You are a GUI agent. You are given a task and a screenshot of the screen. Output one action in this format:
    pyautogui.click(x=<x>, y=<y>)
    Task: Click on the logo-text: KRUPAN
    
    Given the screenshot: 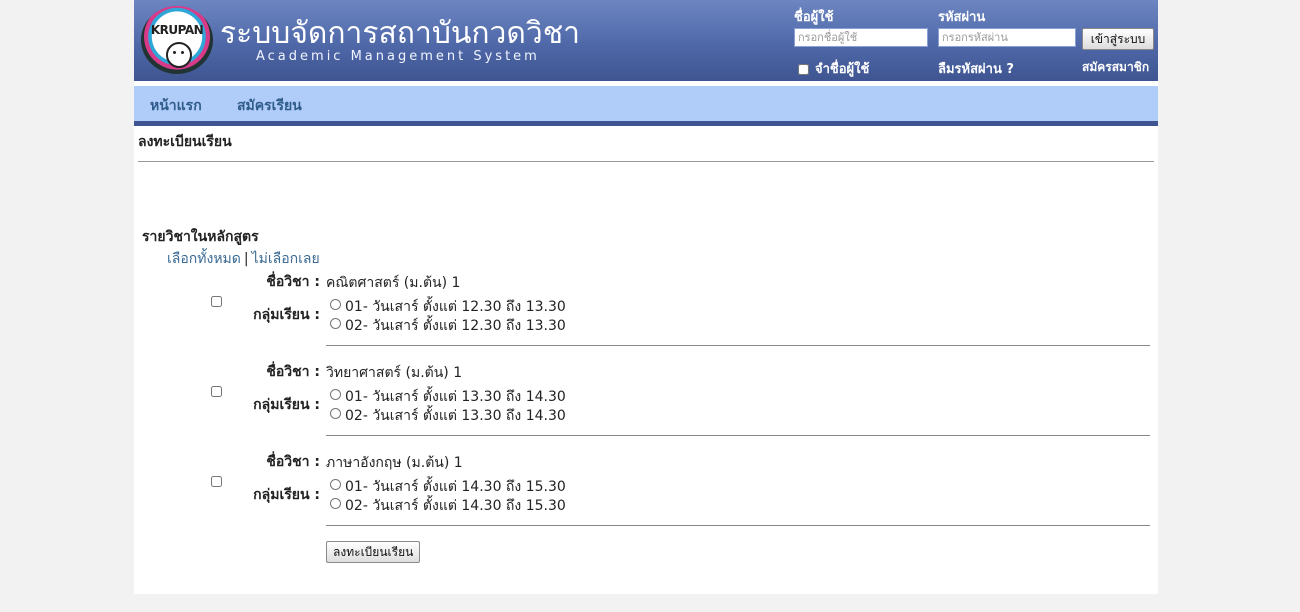 What is the action you would take?
    pyautogui.click(x=177, y=30)
    